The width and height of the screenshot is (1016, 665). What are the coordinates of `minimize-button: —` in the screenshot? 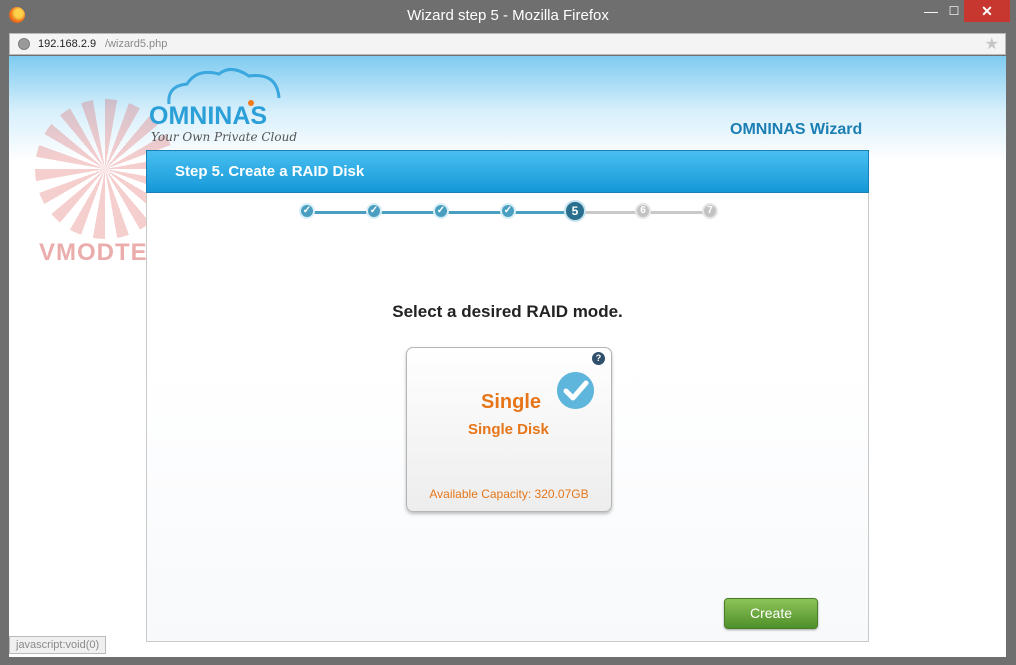 It's located at (931, 11).